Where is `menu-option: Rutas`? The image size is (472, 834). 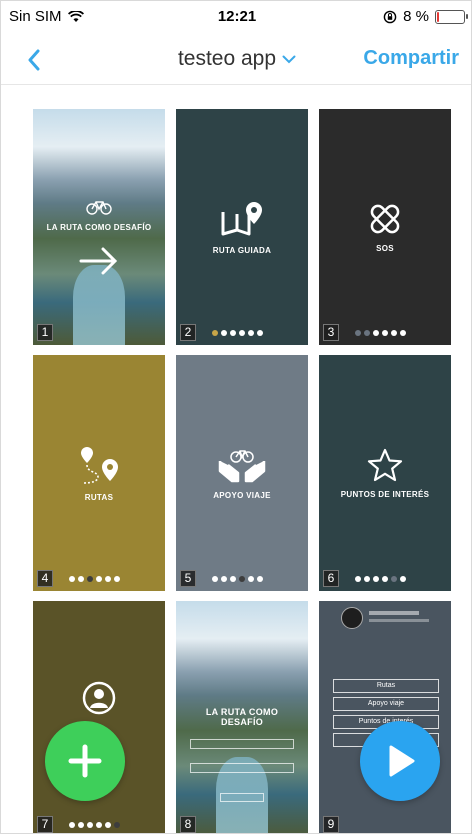
menu-option: Rutas is located at coordinates (386, 686).